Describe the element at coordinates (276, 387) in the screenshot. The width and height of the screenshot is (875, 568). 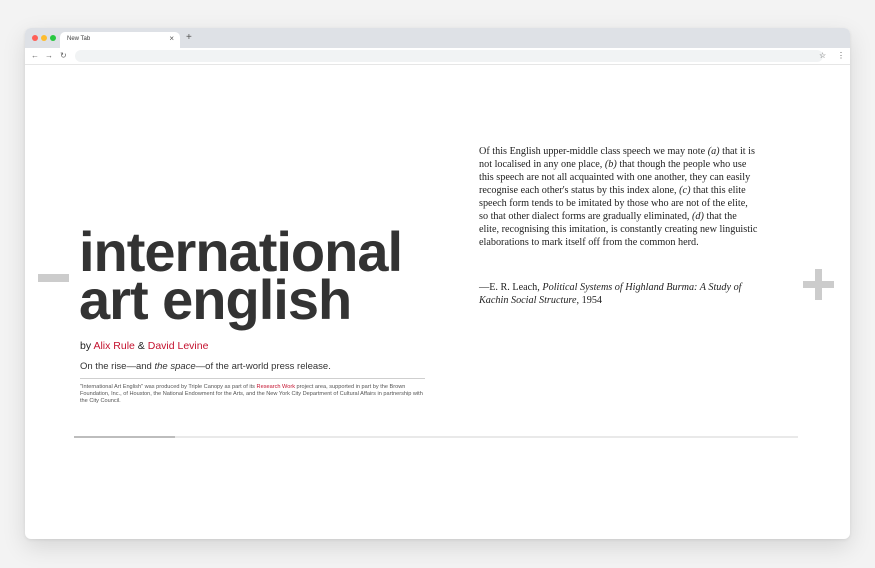
I see `research-work-link: Research Work` at that location.